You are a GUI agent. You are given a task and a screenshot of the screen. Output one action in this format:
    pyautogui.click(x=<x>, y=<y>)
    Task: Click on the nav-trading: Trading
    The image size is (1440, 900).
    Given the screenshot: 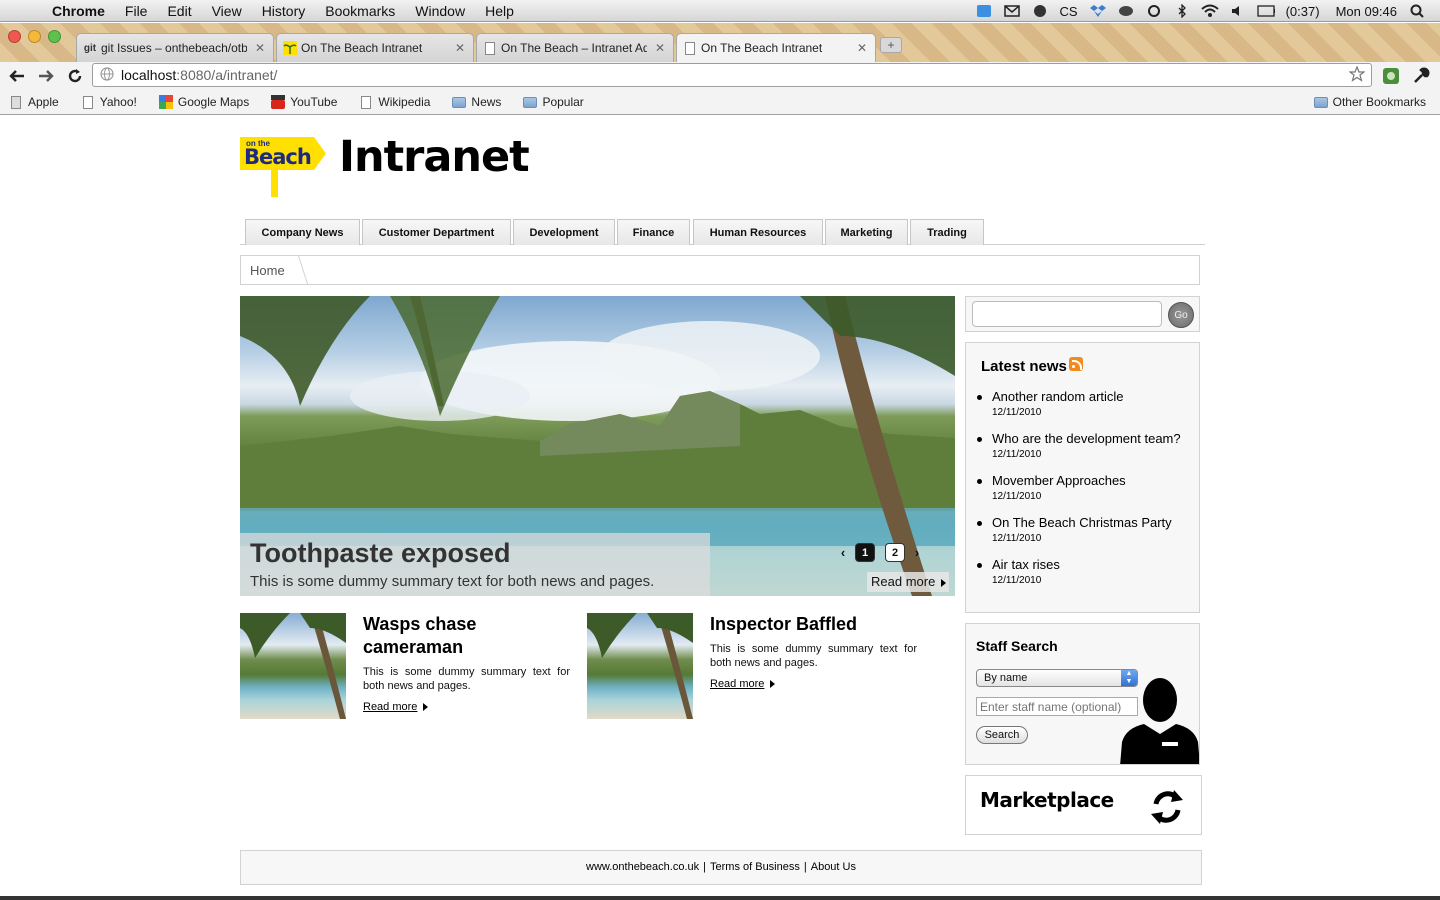 What is the action you would take?
    pyautogui.click(x=947, y=232)
    